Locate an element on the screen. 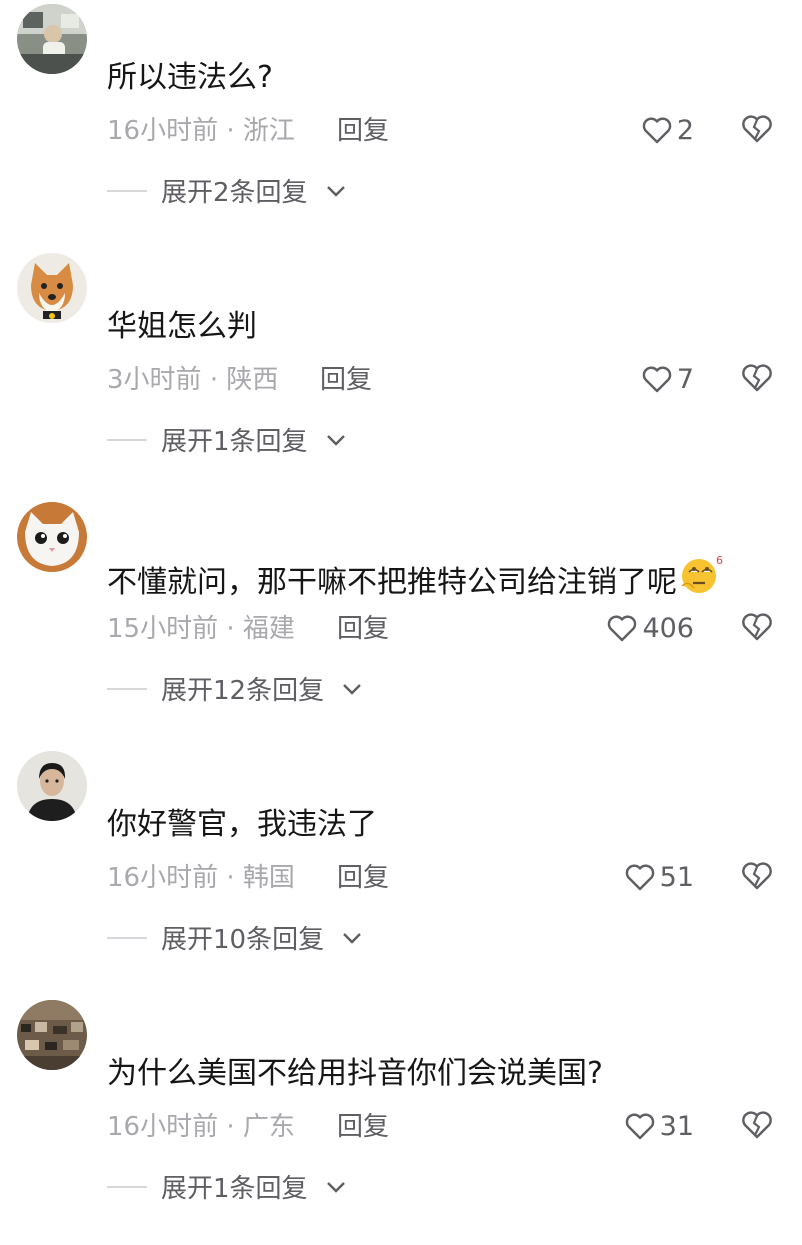 This screenshot has width=802, height=1245. comment-text: 所以违法么? is located at coordinates (190, 77).